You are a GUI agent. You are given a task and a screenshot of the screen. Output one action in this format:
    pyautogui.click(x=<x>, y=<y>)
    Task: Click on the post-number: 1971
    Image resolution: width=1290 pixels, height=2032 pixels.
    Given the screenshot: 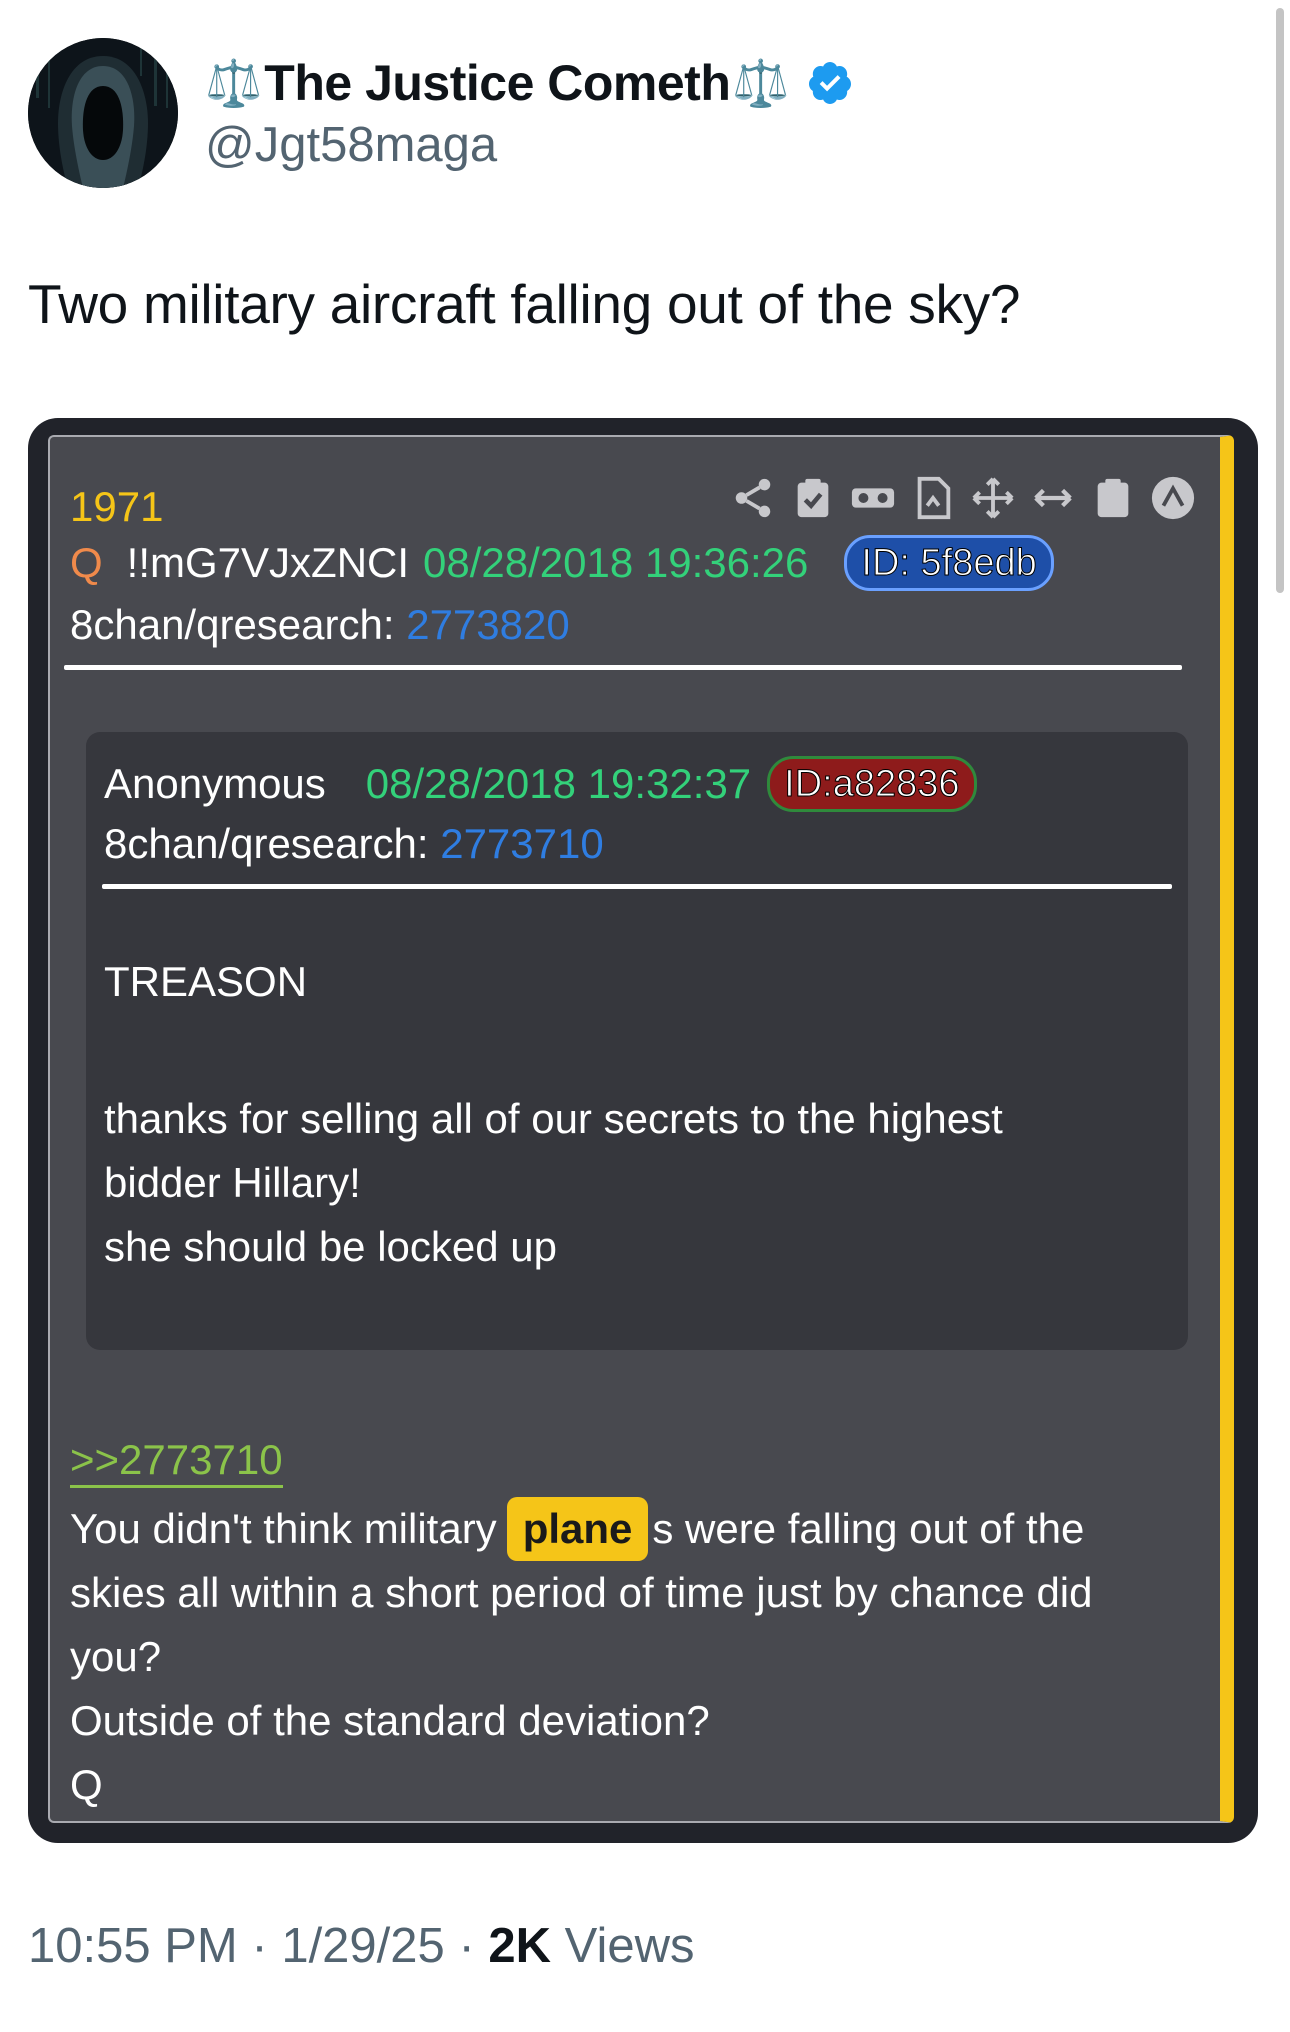 What is the action you would take?
    pyautogui.click(x=117, y=506)
    